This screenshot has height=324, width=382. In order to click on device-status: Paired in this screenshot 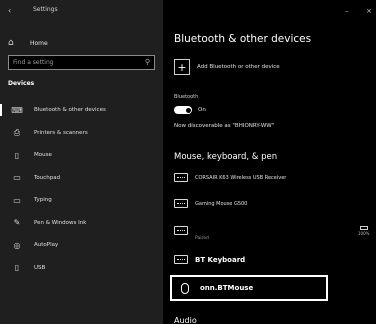, I will do `click(202, 238)`.